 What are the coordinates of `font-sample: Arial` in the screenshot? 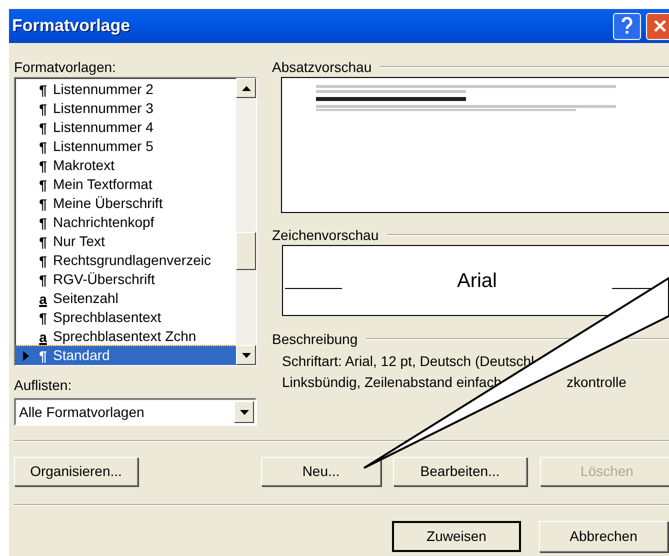 It's located at (477, 281).